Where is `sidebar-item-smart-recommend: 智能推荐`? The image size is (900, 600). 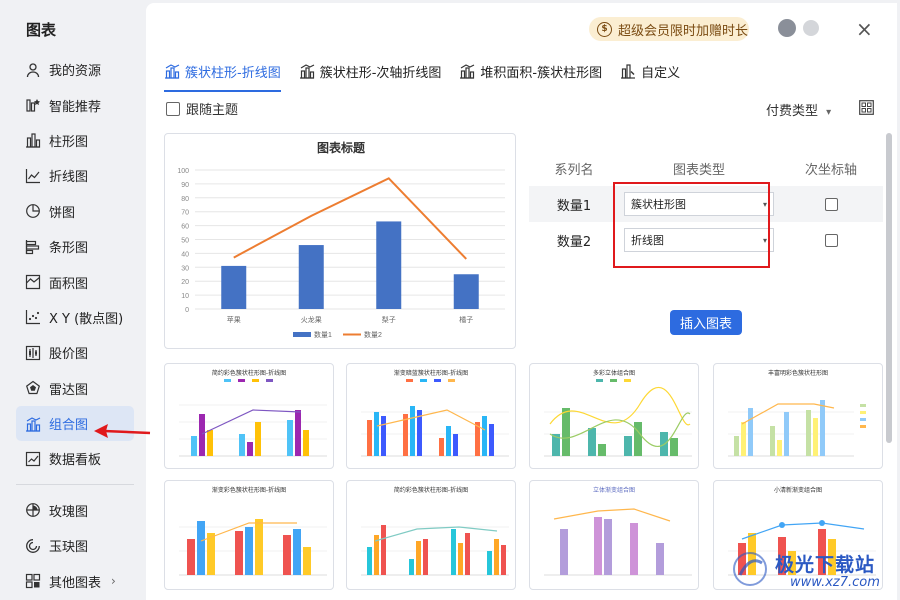
sidebar-item-smart-recommend: 智能推荐 is located at coordinates (75, 104).